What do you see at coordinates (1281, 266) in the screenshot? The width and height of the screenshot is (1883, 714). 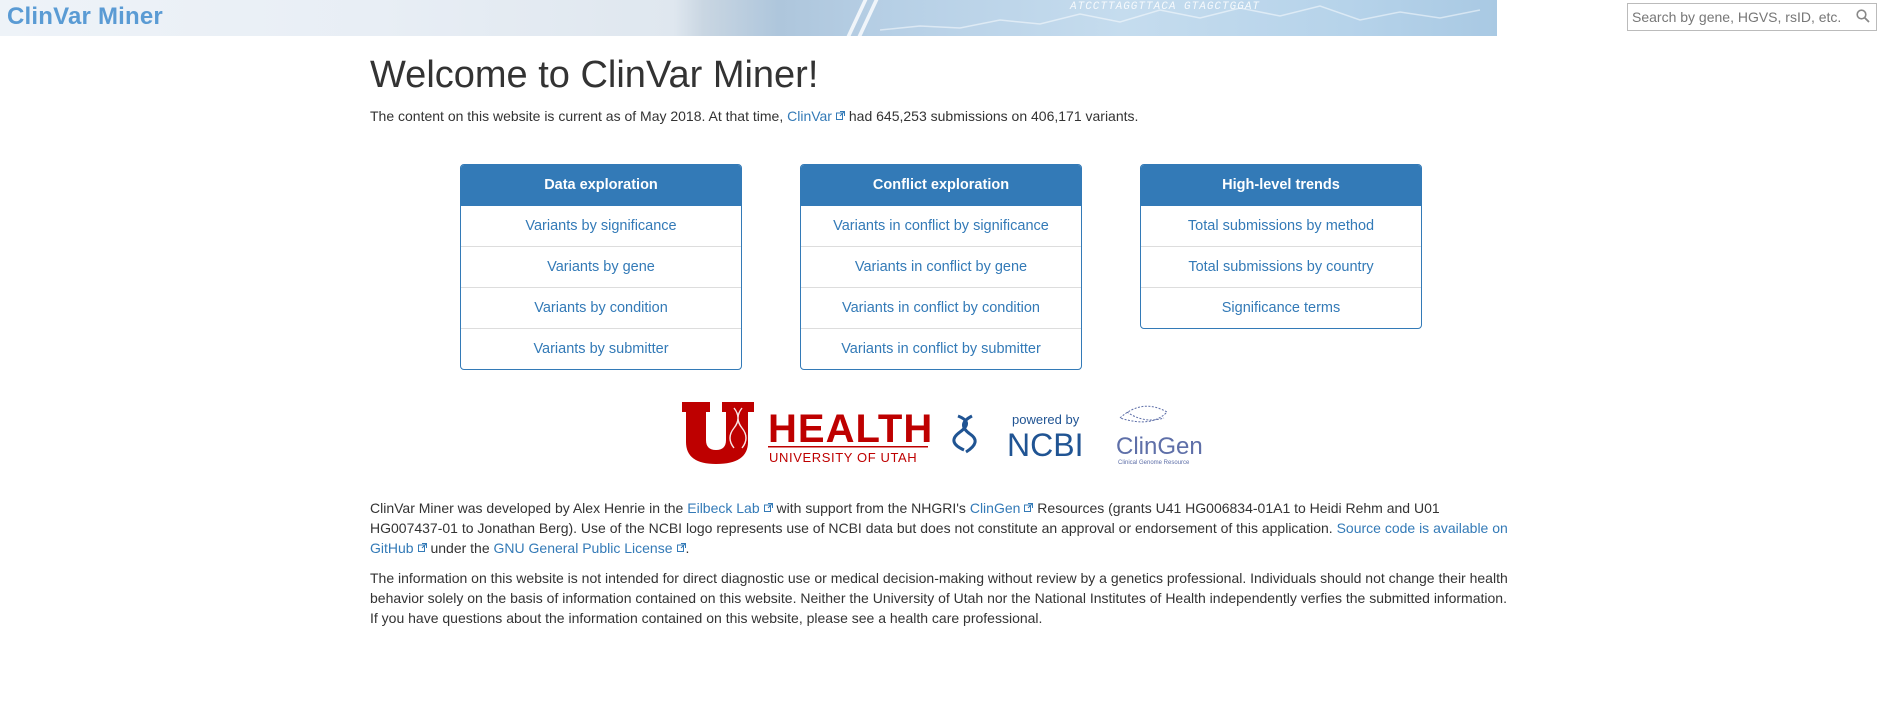 I see `link-submissions-by-country: Total submissions by country` at bounding box center [1281, 266].